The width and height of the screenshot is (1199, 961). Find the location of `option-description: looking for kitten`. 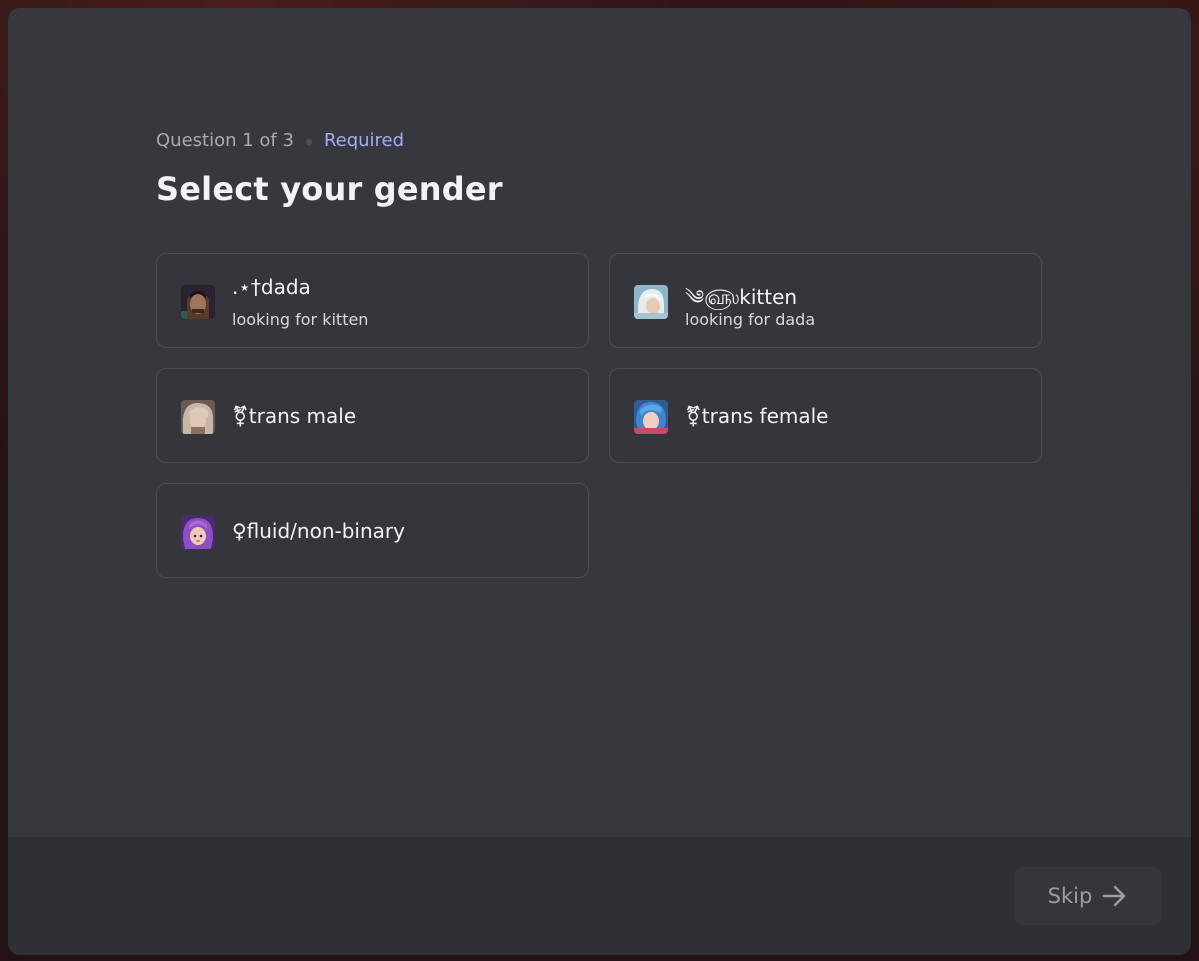

option-description: looking for kitten is located at coordinates (300, 319).